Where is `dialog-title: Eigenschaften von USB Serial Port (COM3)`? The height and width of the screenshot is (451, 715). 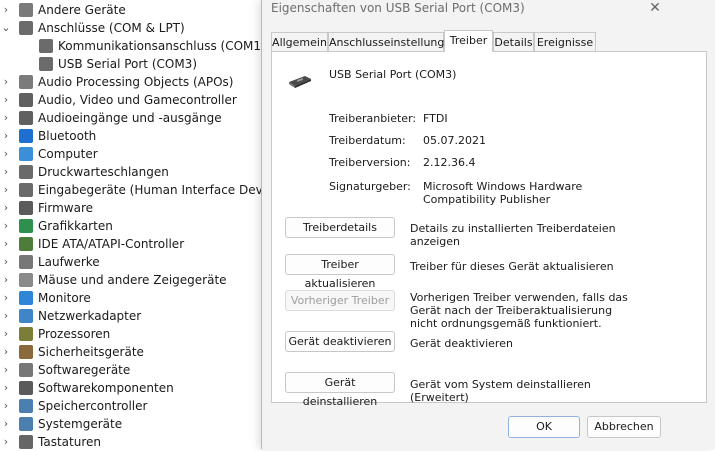
dialog-title: Eigenschaften von USB Serial Port (COM3) is located at coordinates (398, 8).